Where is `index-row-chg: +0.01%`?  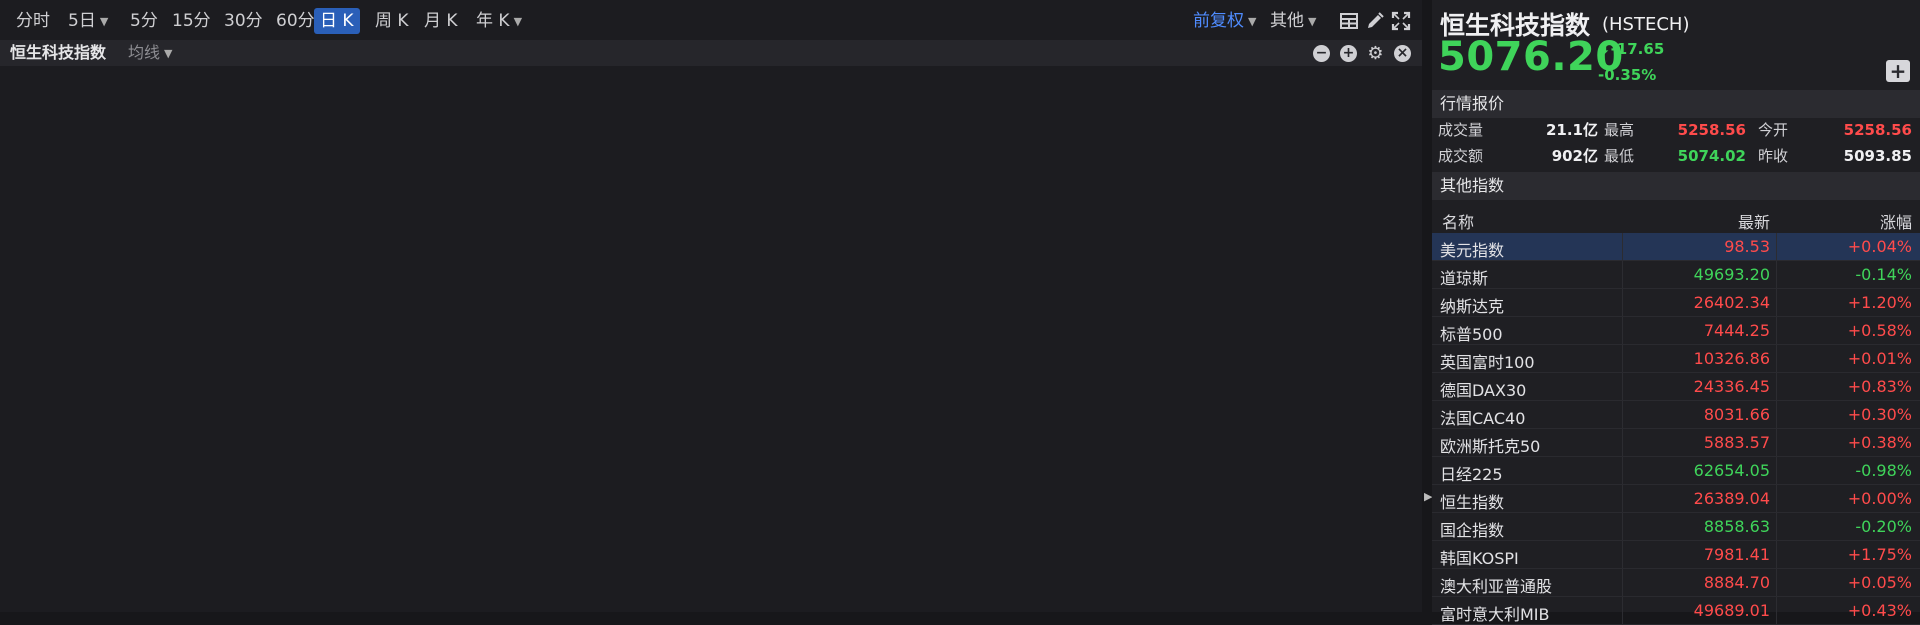 index-row-chg: +0.01% is located at coordinates (1879, 358).